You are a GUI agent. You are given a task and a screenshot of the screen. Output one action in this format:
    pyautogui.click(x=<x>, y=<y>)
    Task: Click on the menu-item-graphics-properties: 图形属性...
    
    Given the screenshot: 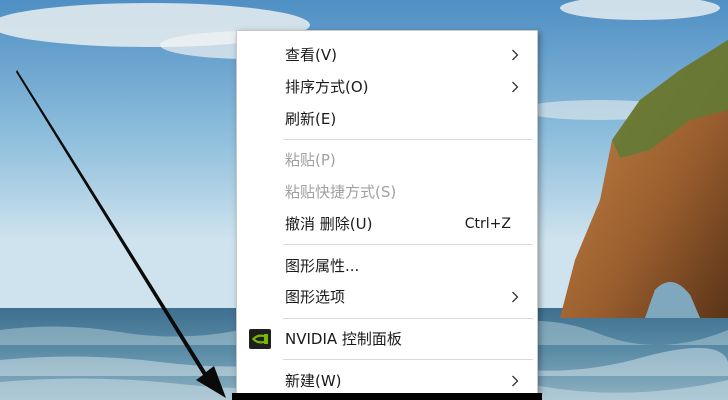 What is the action you would take?
    pyautogui.click(x=387, y=266)
    